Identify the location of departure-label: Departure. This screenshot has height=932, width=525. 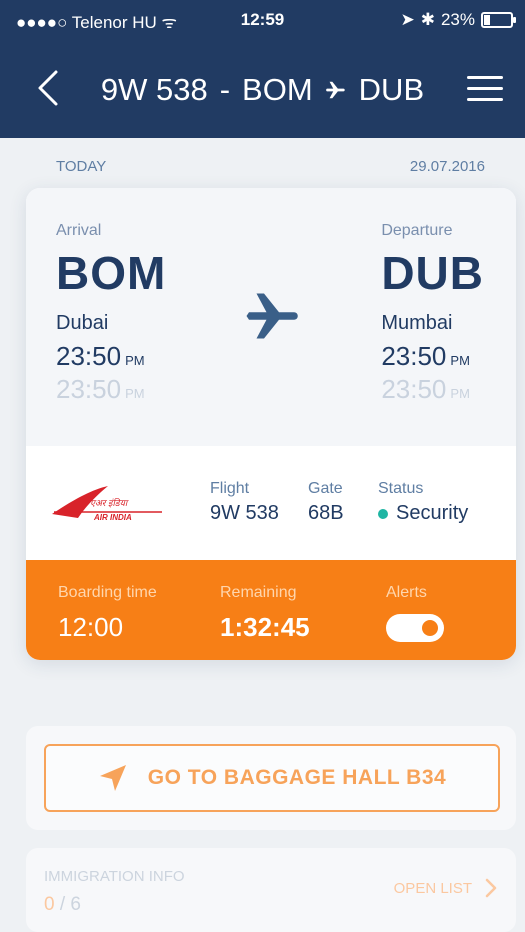
(417, 230).